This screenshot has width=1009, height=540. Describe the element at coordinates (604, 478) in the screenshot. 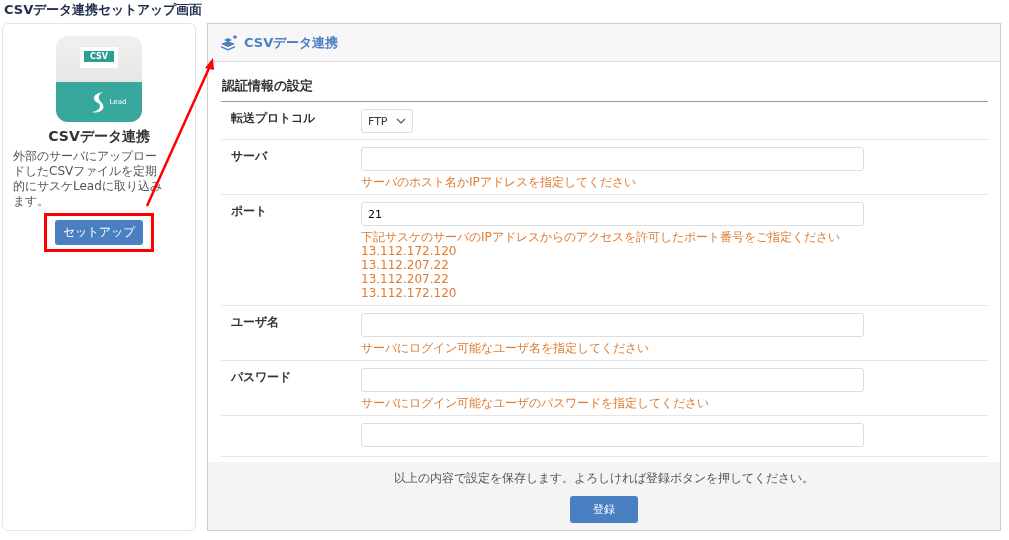

I see `footer-note: 以上の内容で設定を保存します。よろしければ登録ボタンを押してください。` at that location.